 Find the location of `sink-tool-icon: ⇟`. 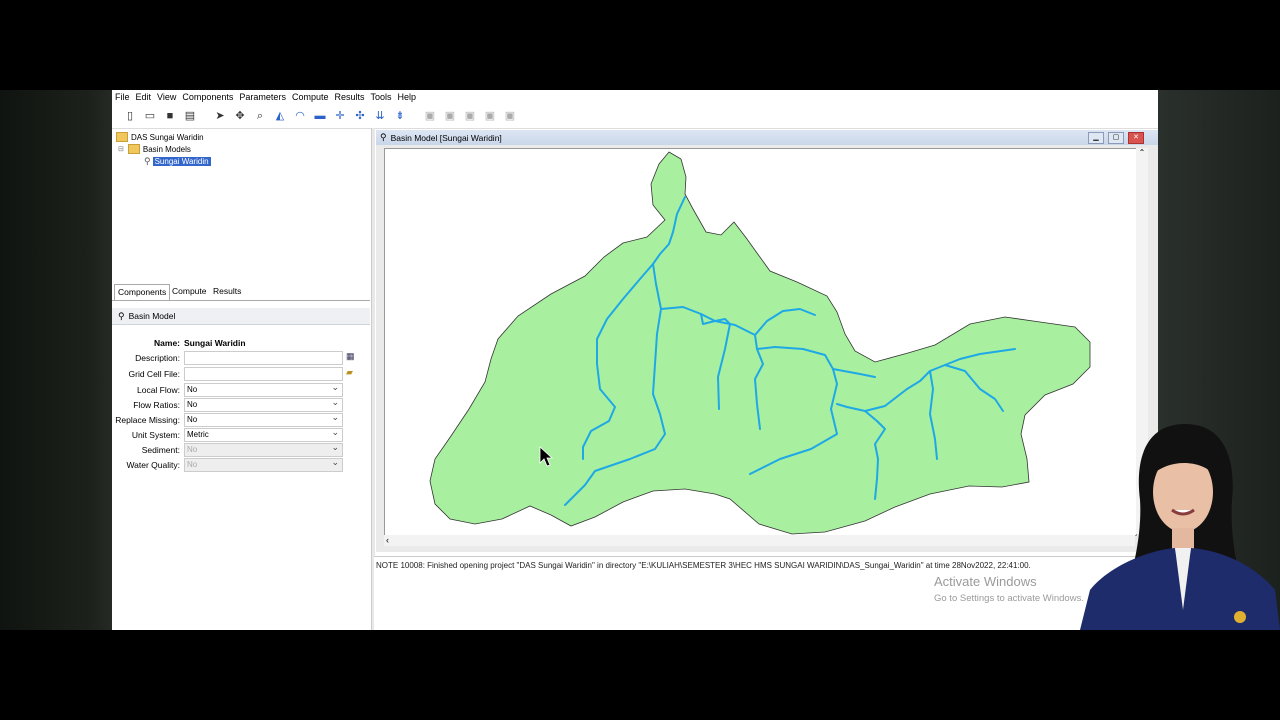

sink-tool-icon: ⇟ is located at coordinates (400, 116).